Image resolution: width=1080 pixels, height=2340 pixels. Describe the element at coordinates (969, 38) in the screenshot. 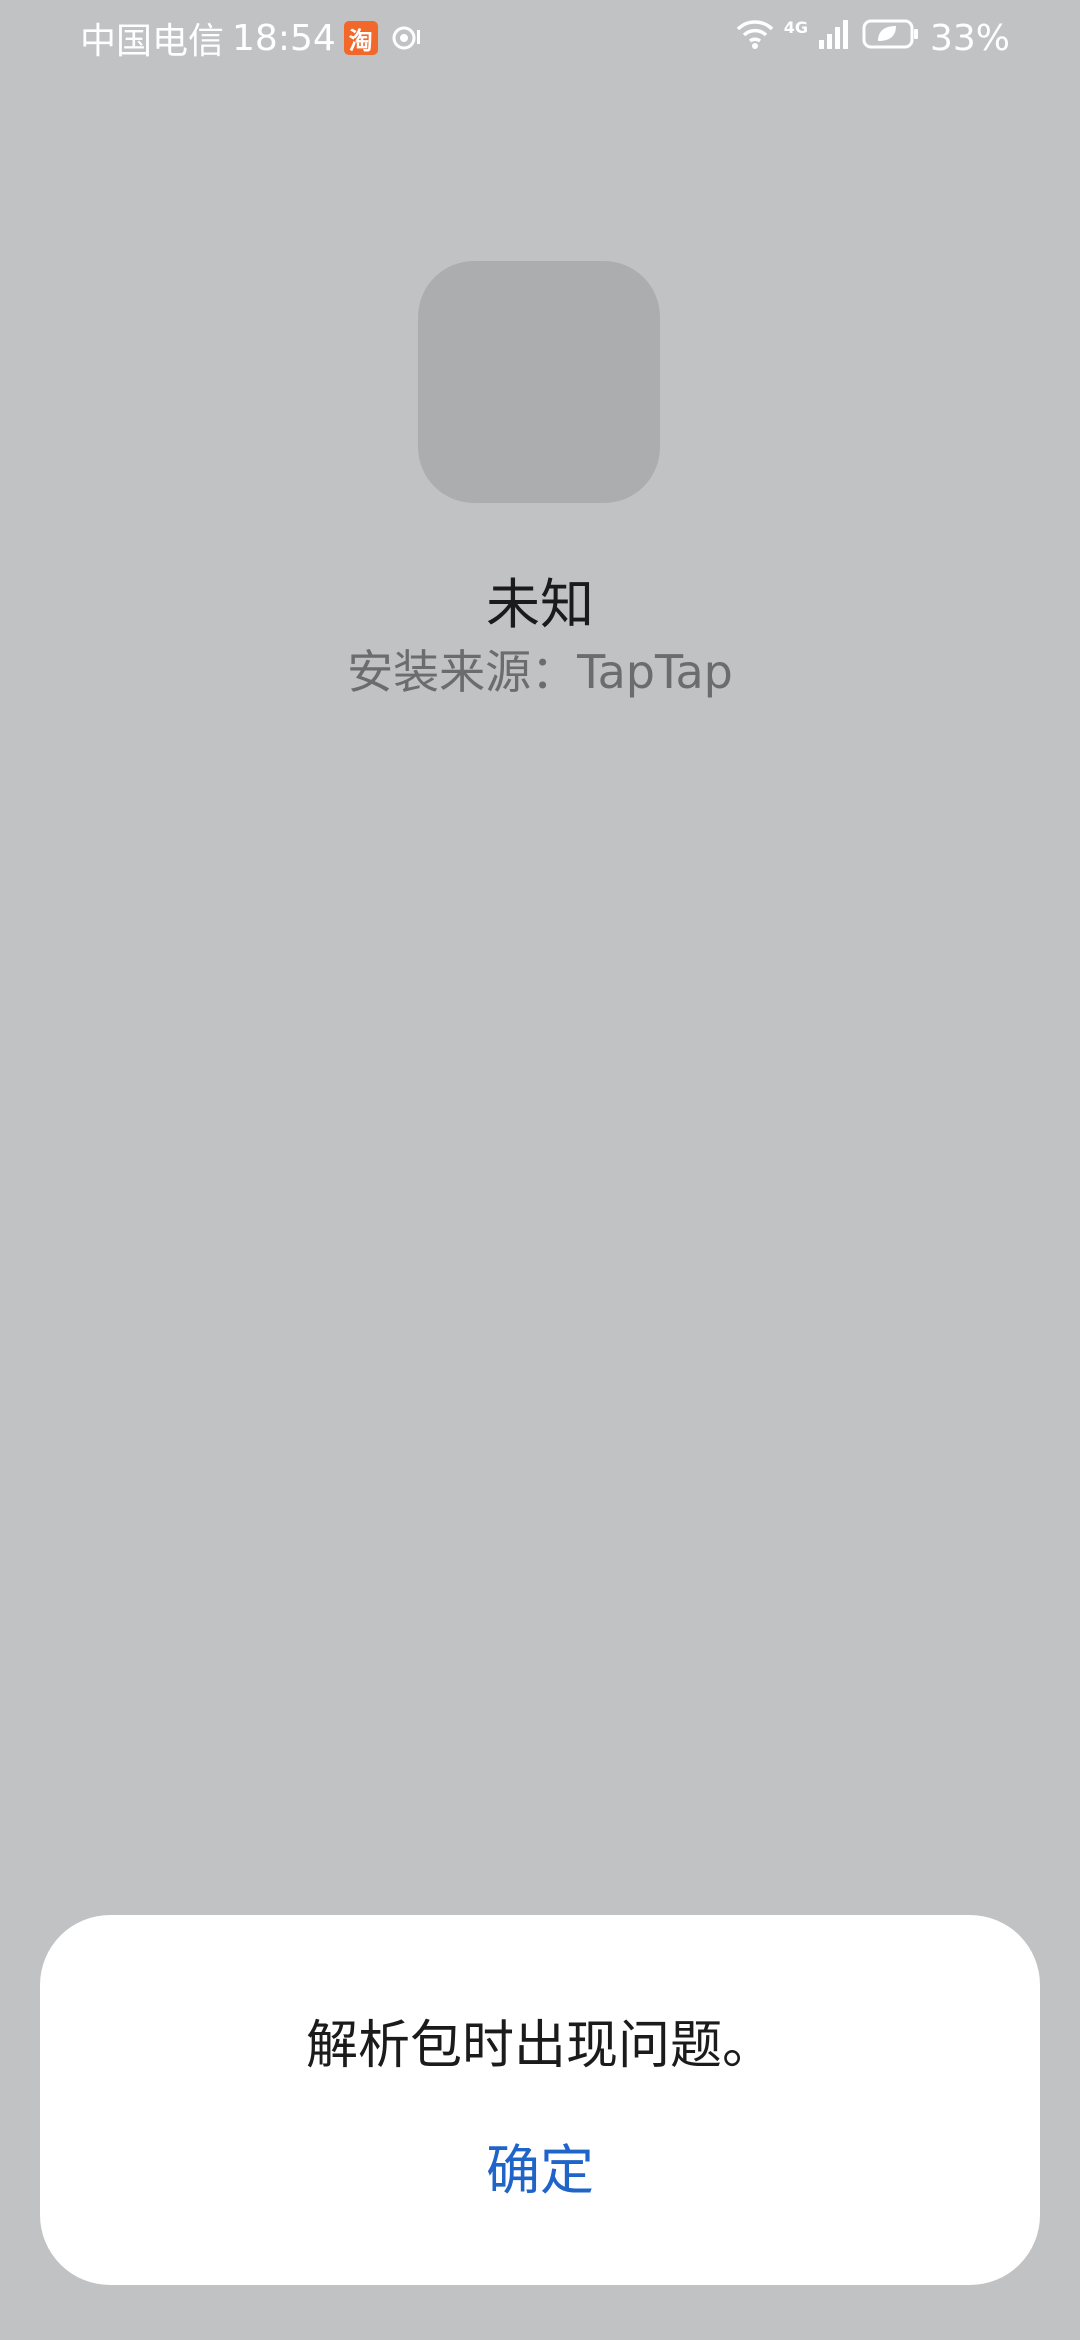

I see `battery-percent: 33%` at that location.